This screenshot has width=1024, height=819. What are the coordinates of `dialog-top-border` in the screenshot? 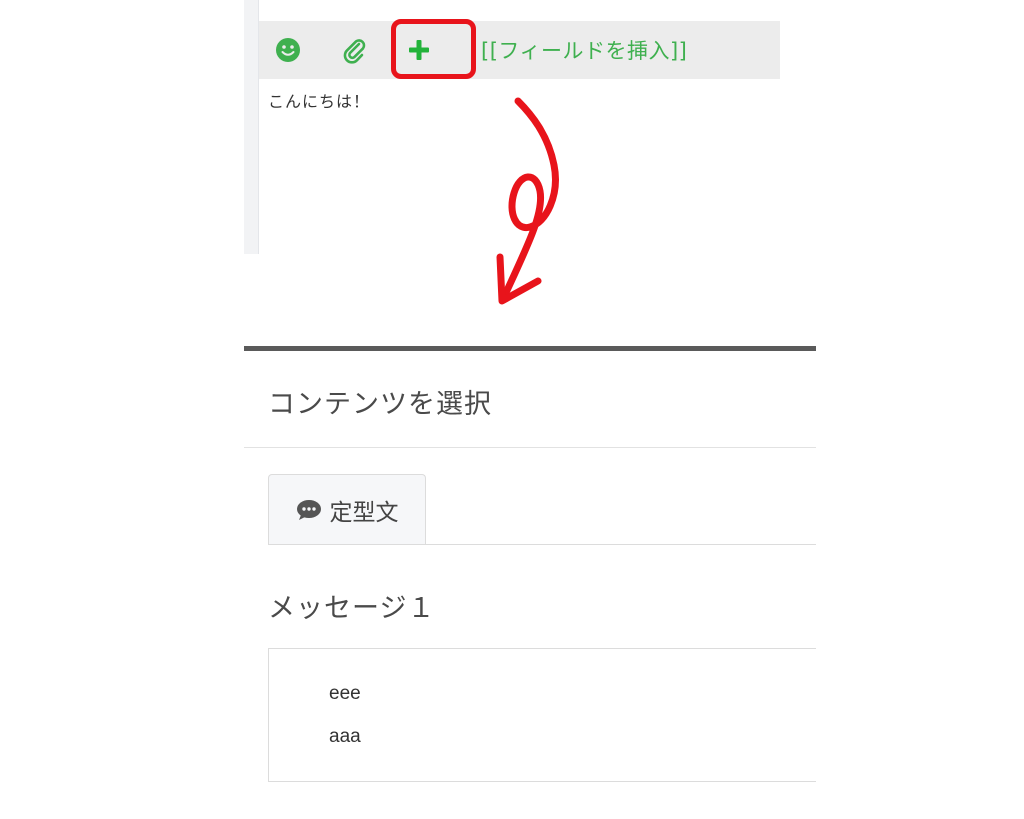 It's located at (530, 348).